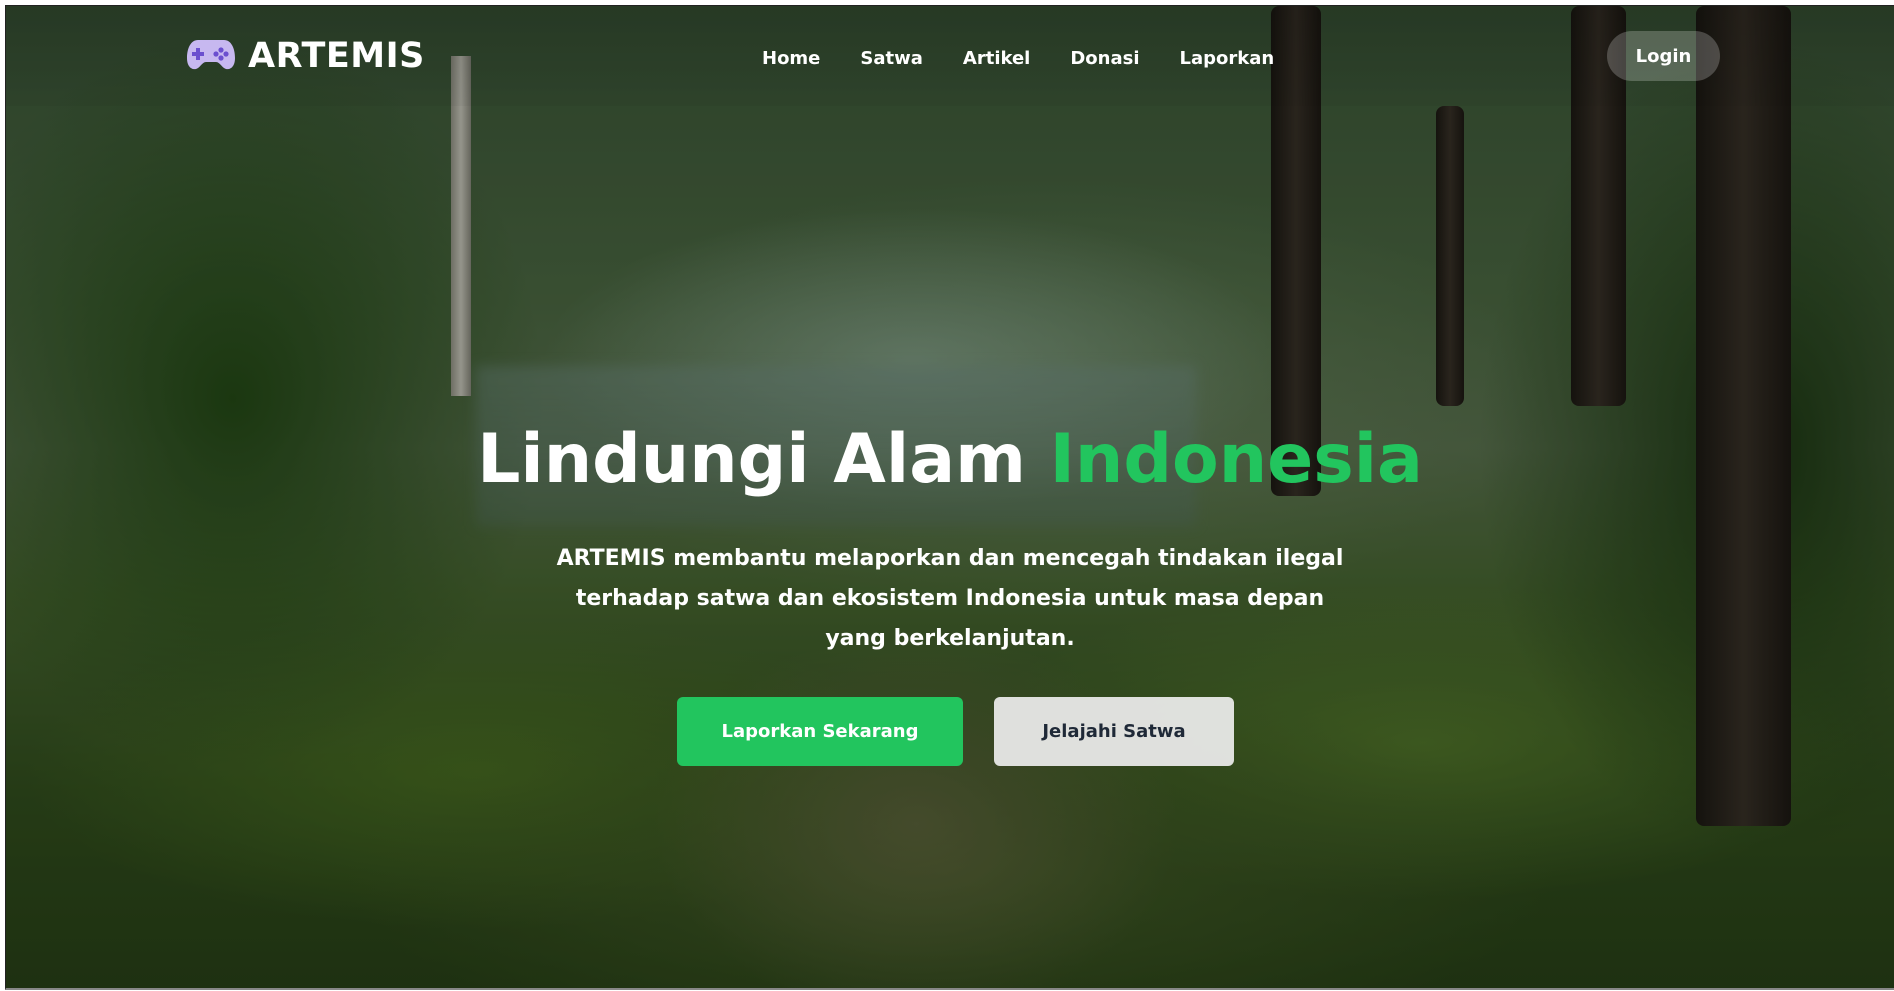 This screenshot has width=1894, height=991. Describe the element at coordinates (211, 56) in the screenshot. I see `gamepad-icon` at that location.